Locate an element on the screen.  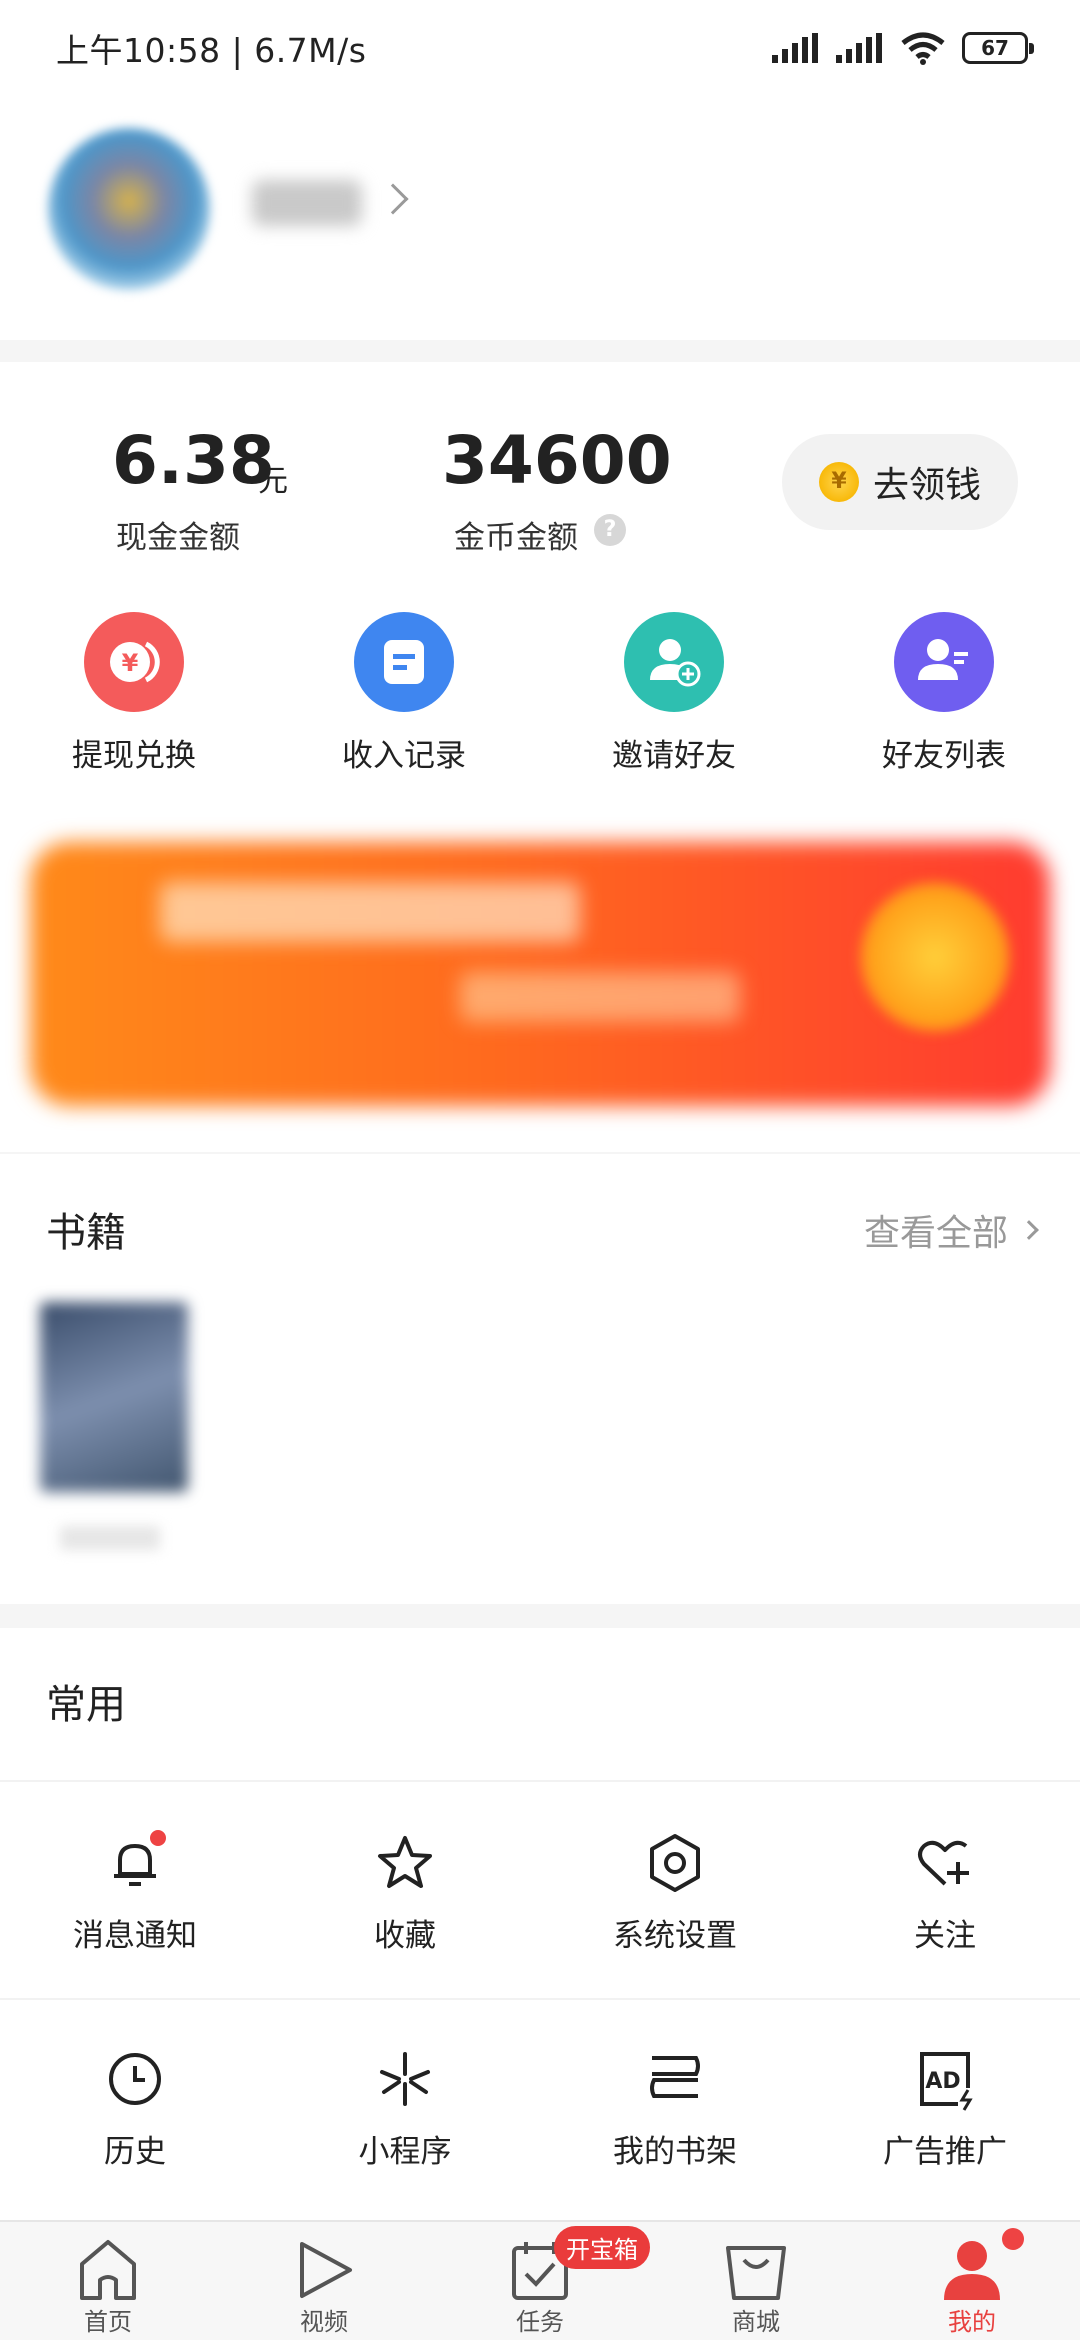
ad-promotion-button: AD 广告推广 is located at coordinates (945, 2107).